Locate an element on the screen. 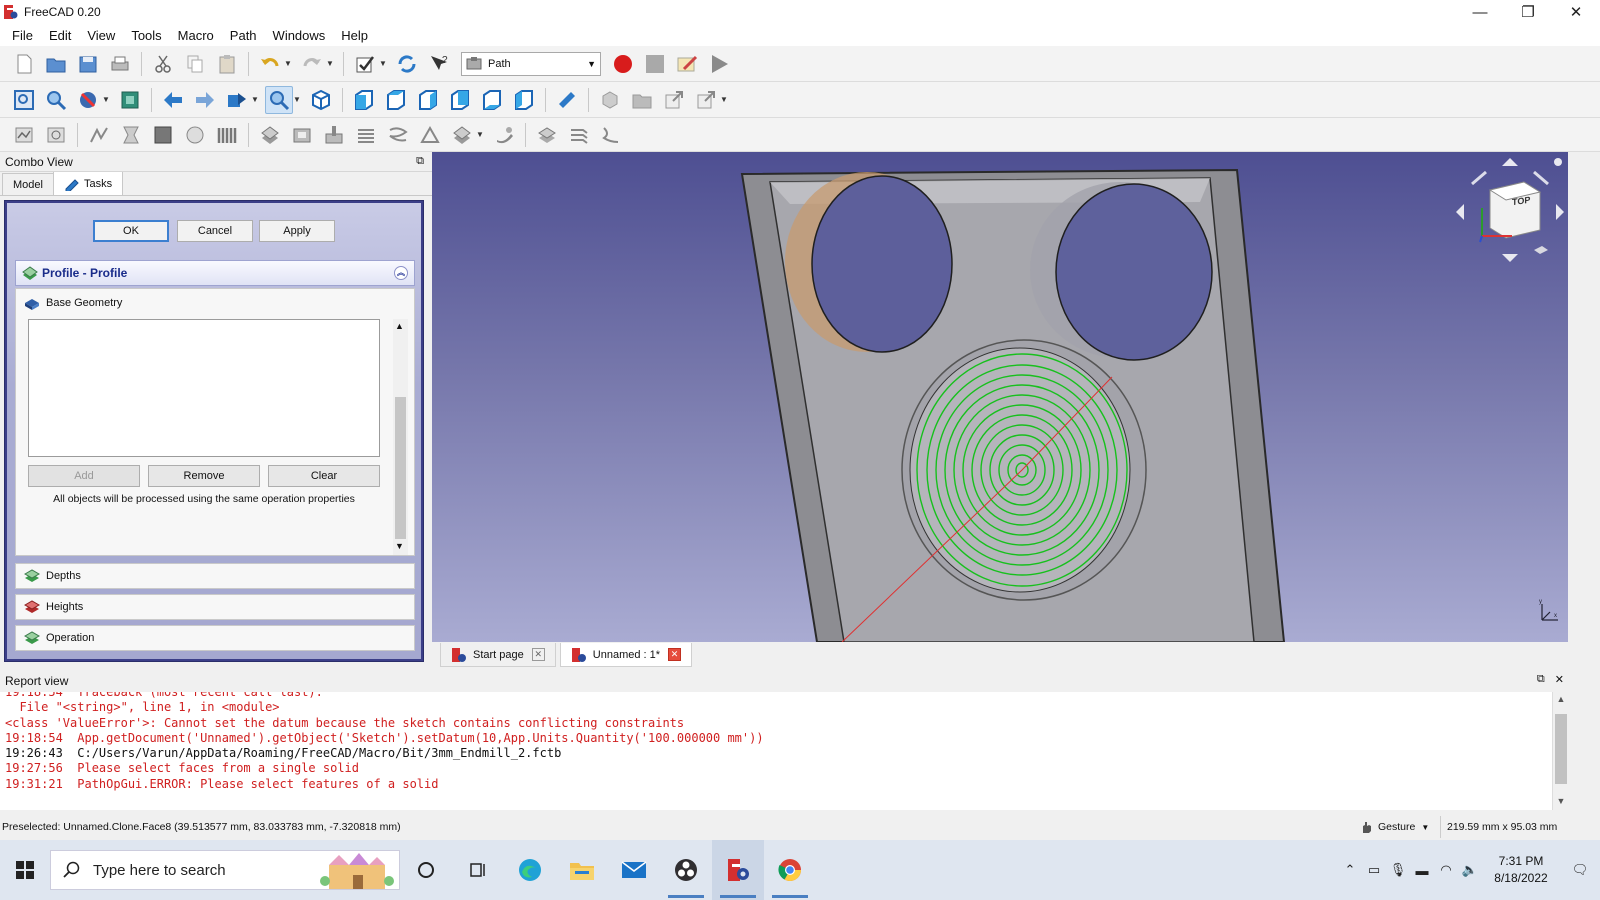  create-part-icon is located at coordinates (610, 100).